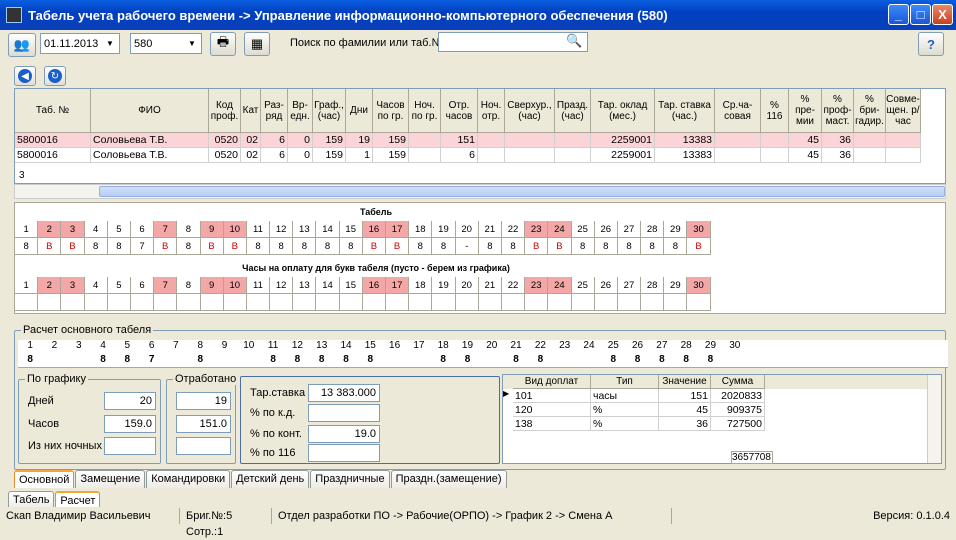 This screenshot has width=956, height=540. Describe the element at coordinates (573, 111) in the screenshot. I see `grid-header-cell: Празд. (час)` at that location.